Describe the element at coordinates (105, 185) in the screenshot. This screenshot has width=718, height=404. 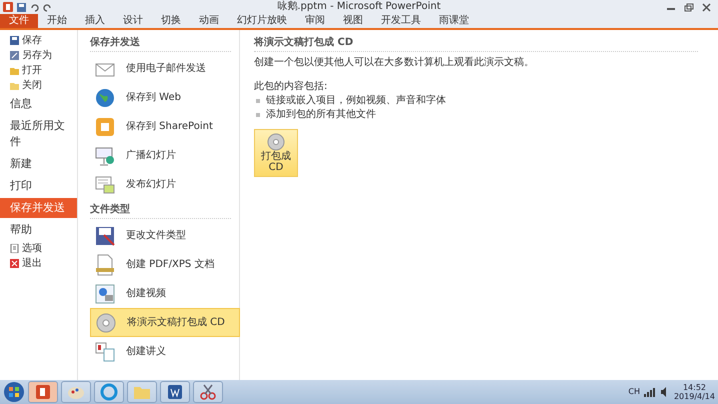
I see `slides-icon` at that location.